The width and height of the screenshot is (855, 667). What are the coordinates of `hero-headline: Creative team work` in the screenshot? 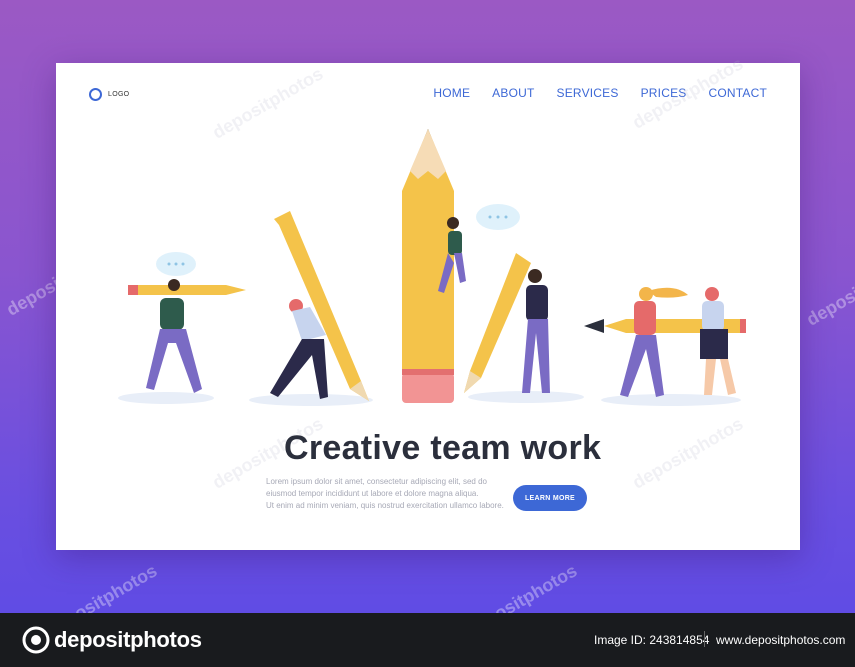 It's located at (443, 448).